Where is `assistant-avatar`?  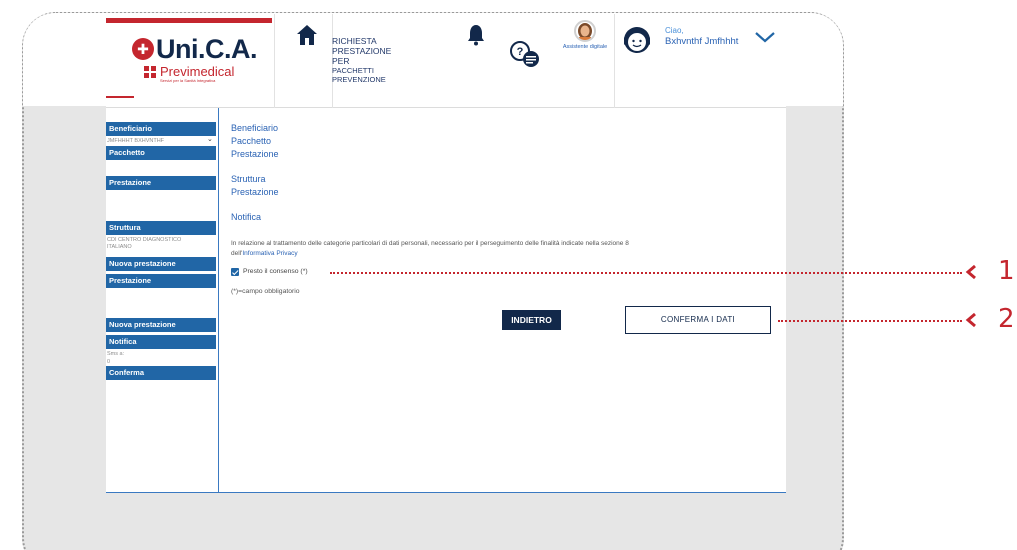 assistant-avatar is located at coordinates (585, 31).